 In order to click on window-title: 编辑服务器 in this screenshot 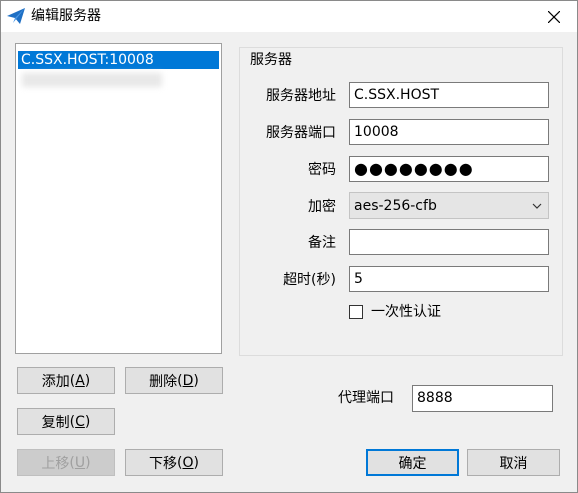, I will do `click(66, 16)`.